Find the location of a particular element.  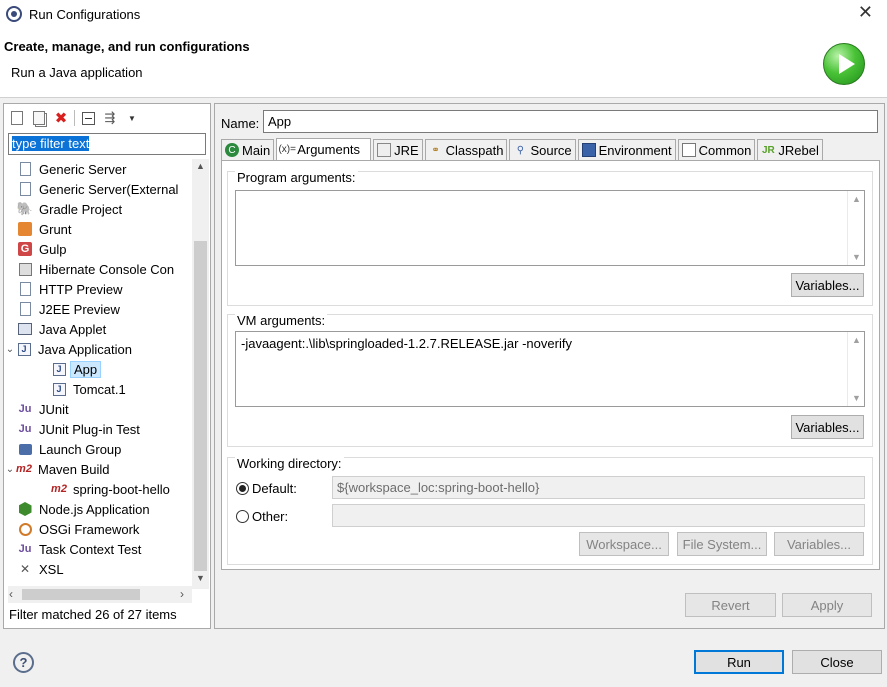

close-button: Close is located at coordinates (837, 662).